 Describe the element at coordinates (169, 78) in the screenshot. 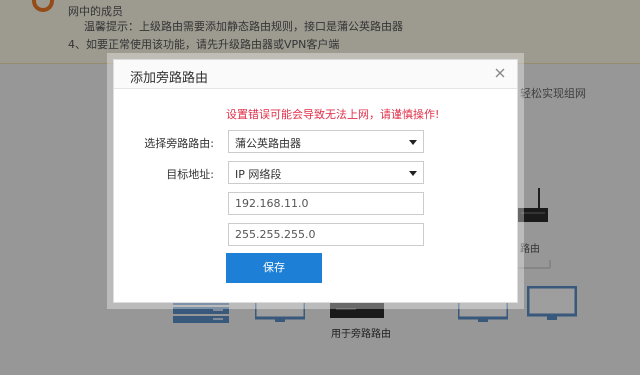

I see `dialog-title: 添加旁路路由` at that location.